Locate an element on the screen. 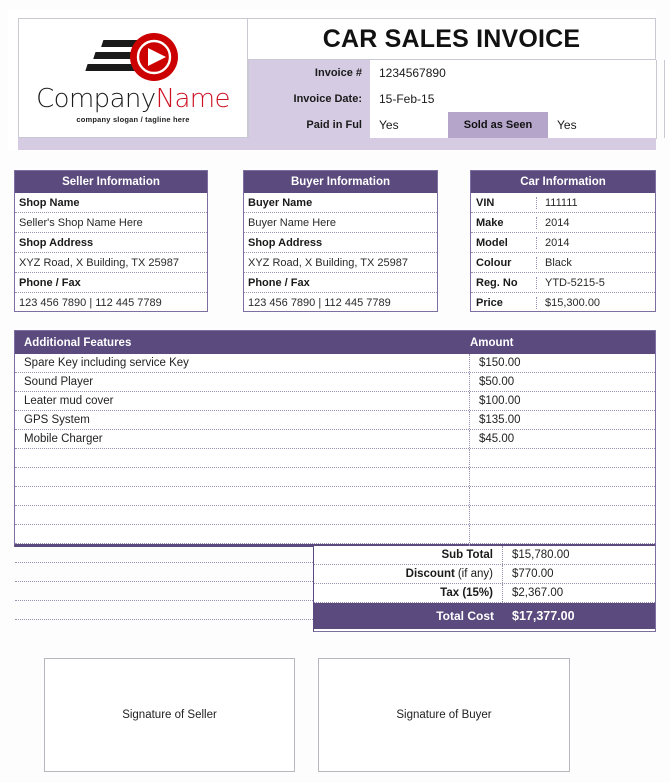  tax-row: Tax (15%) $2,367.00 is located at coordinates (484, 593).